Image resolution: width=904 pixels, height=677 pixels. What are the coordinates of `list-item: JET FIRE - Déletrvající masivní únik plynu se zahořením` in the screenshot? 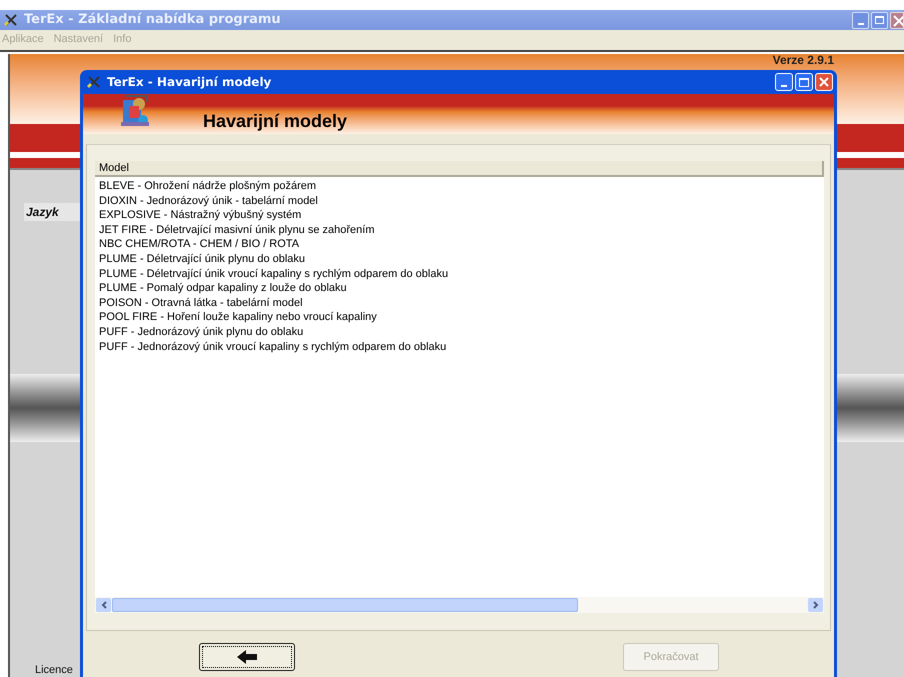 It's located at (237, 230).